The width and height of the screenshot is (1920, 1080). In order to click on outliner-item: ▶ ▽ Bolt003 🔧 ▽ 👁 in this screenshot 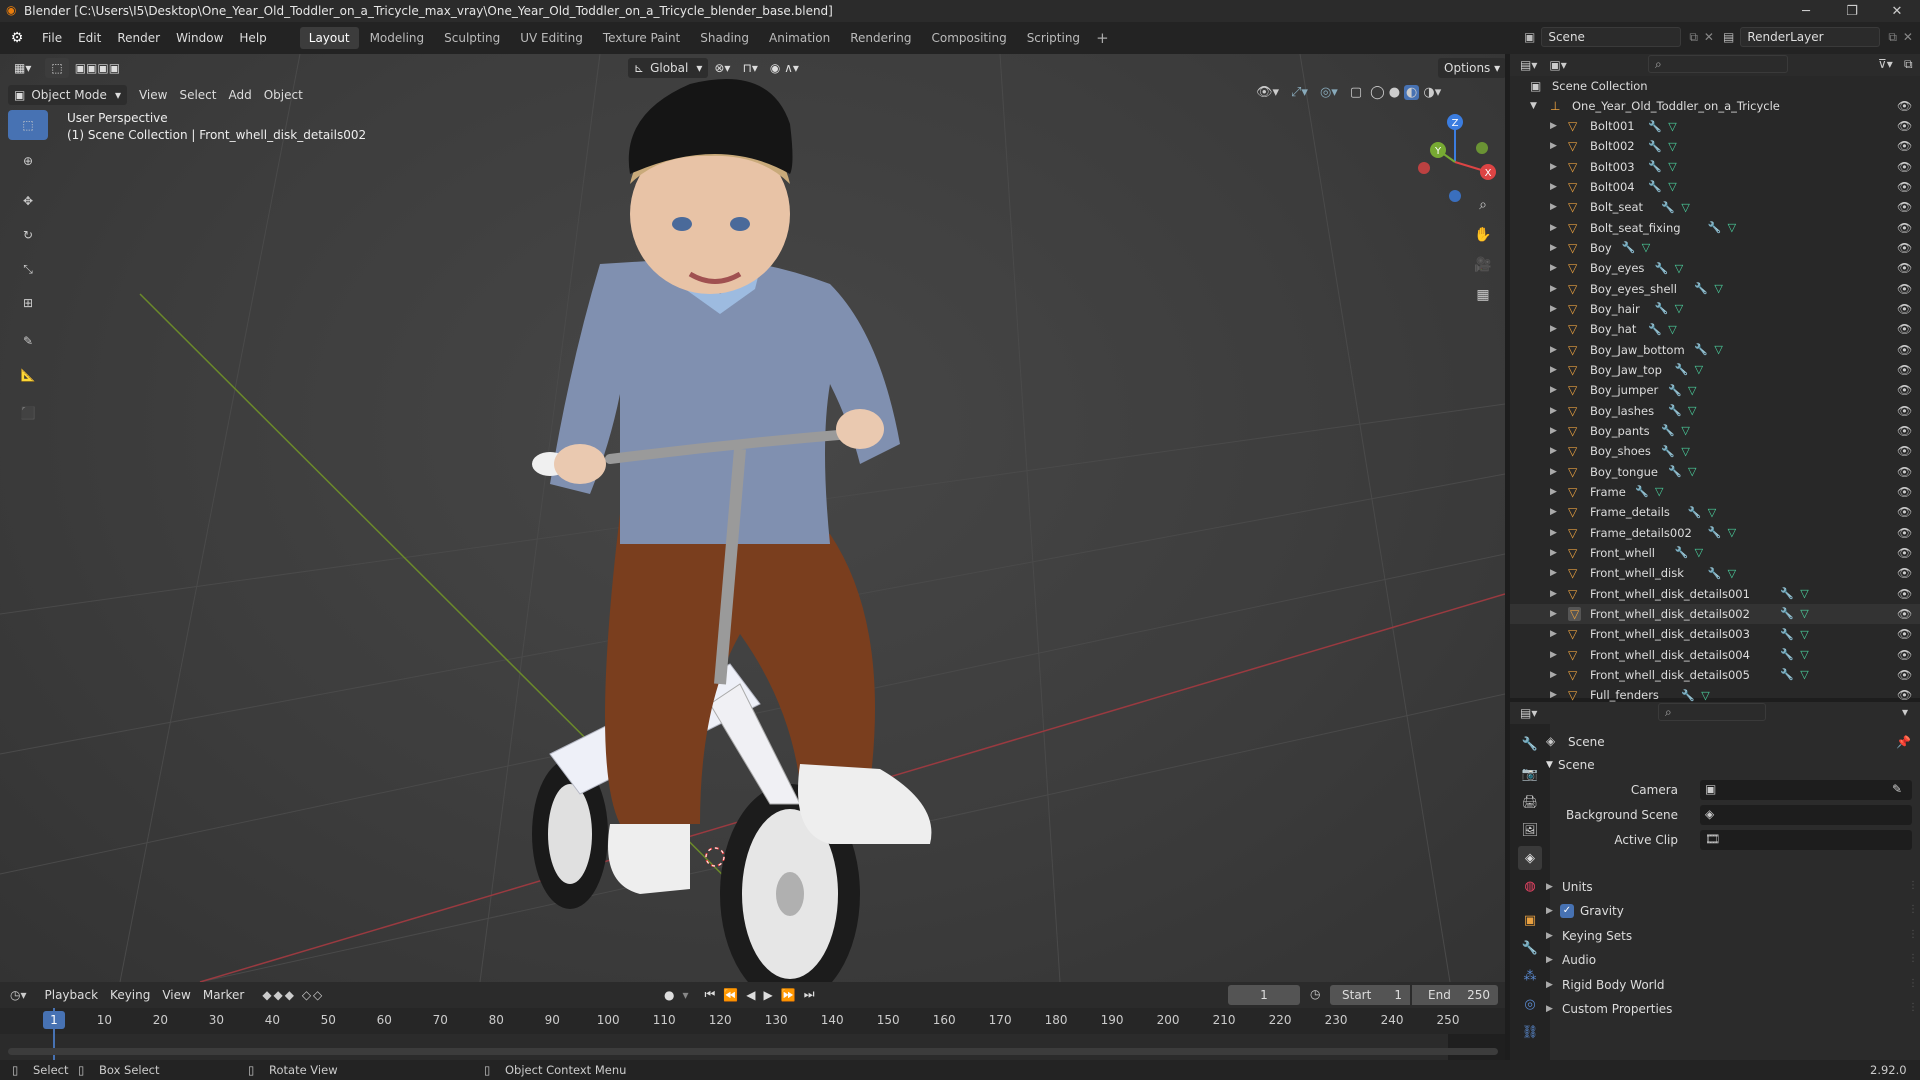, I will do `click(1715, 167)`.